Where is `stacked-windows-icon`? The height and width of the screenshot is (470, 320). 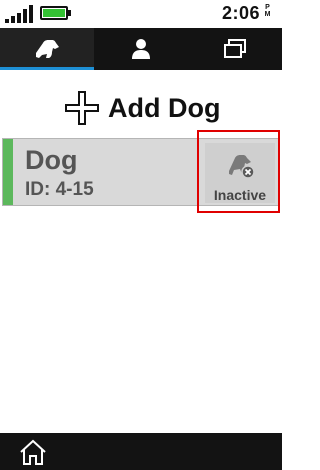
stacked-windows-icon is located at coordinates (235, 48).